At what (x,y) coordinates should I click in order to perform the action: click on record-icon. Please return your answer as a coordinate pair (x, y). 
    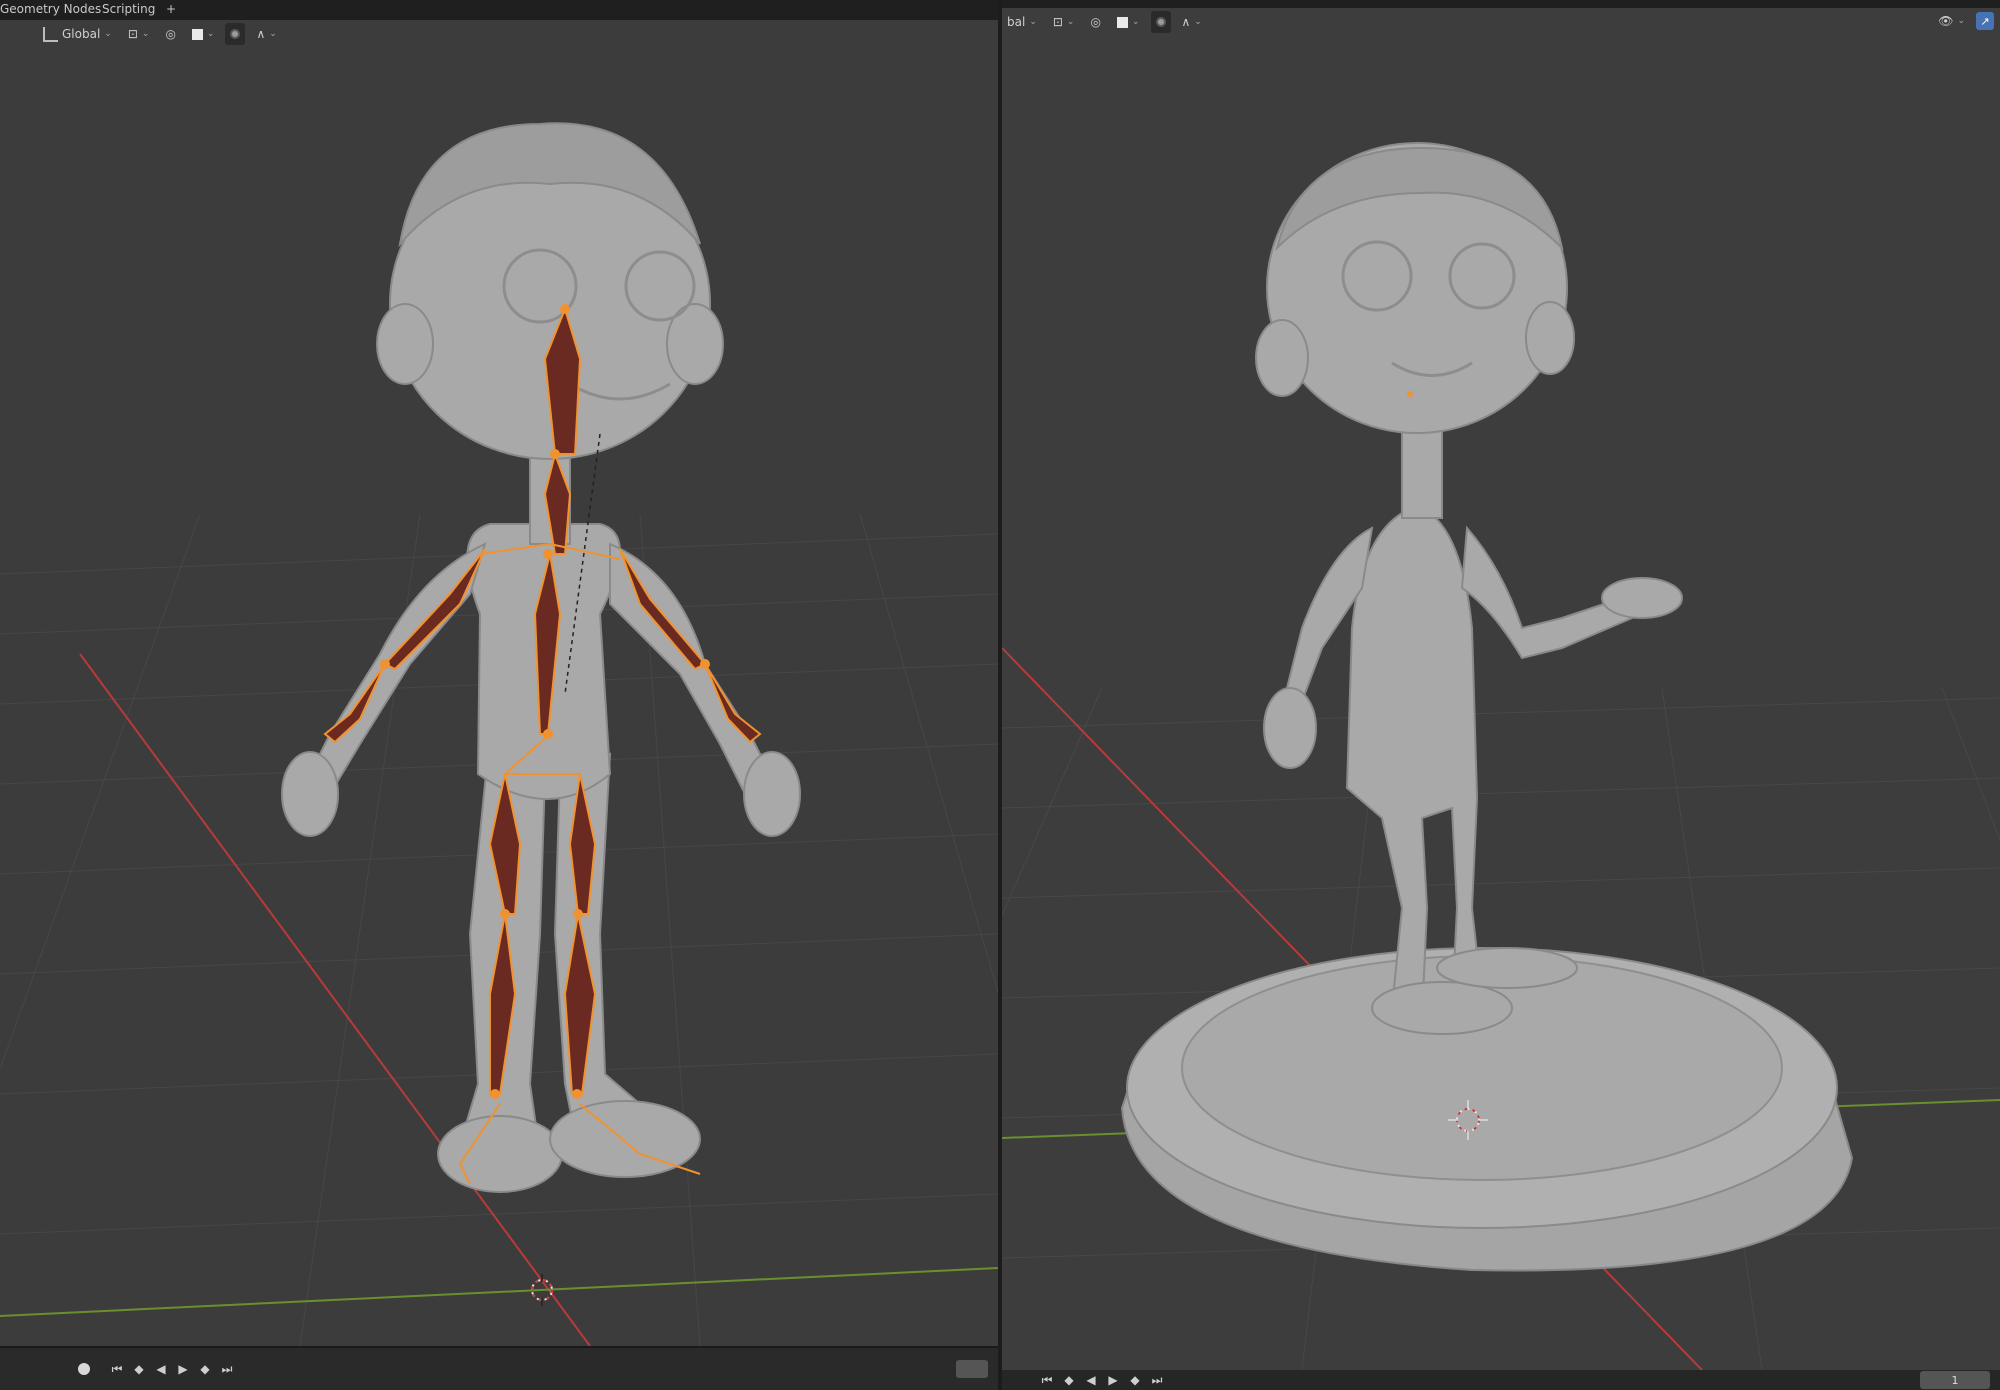
    Looking at the image, I should click on (84, 1369).